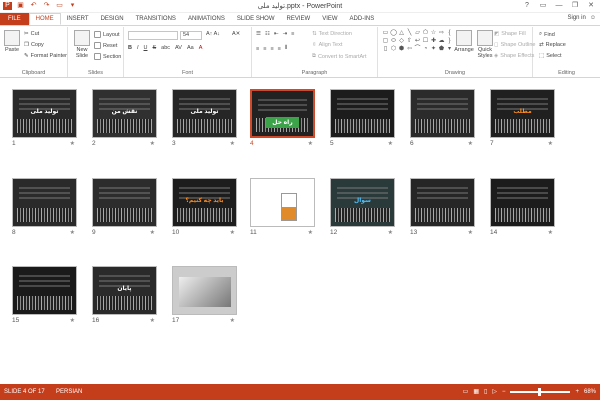 The width and height of the screenshot is (600, 400). I want to click on align-left-icon: ≡, so click(257, 49).